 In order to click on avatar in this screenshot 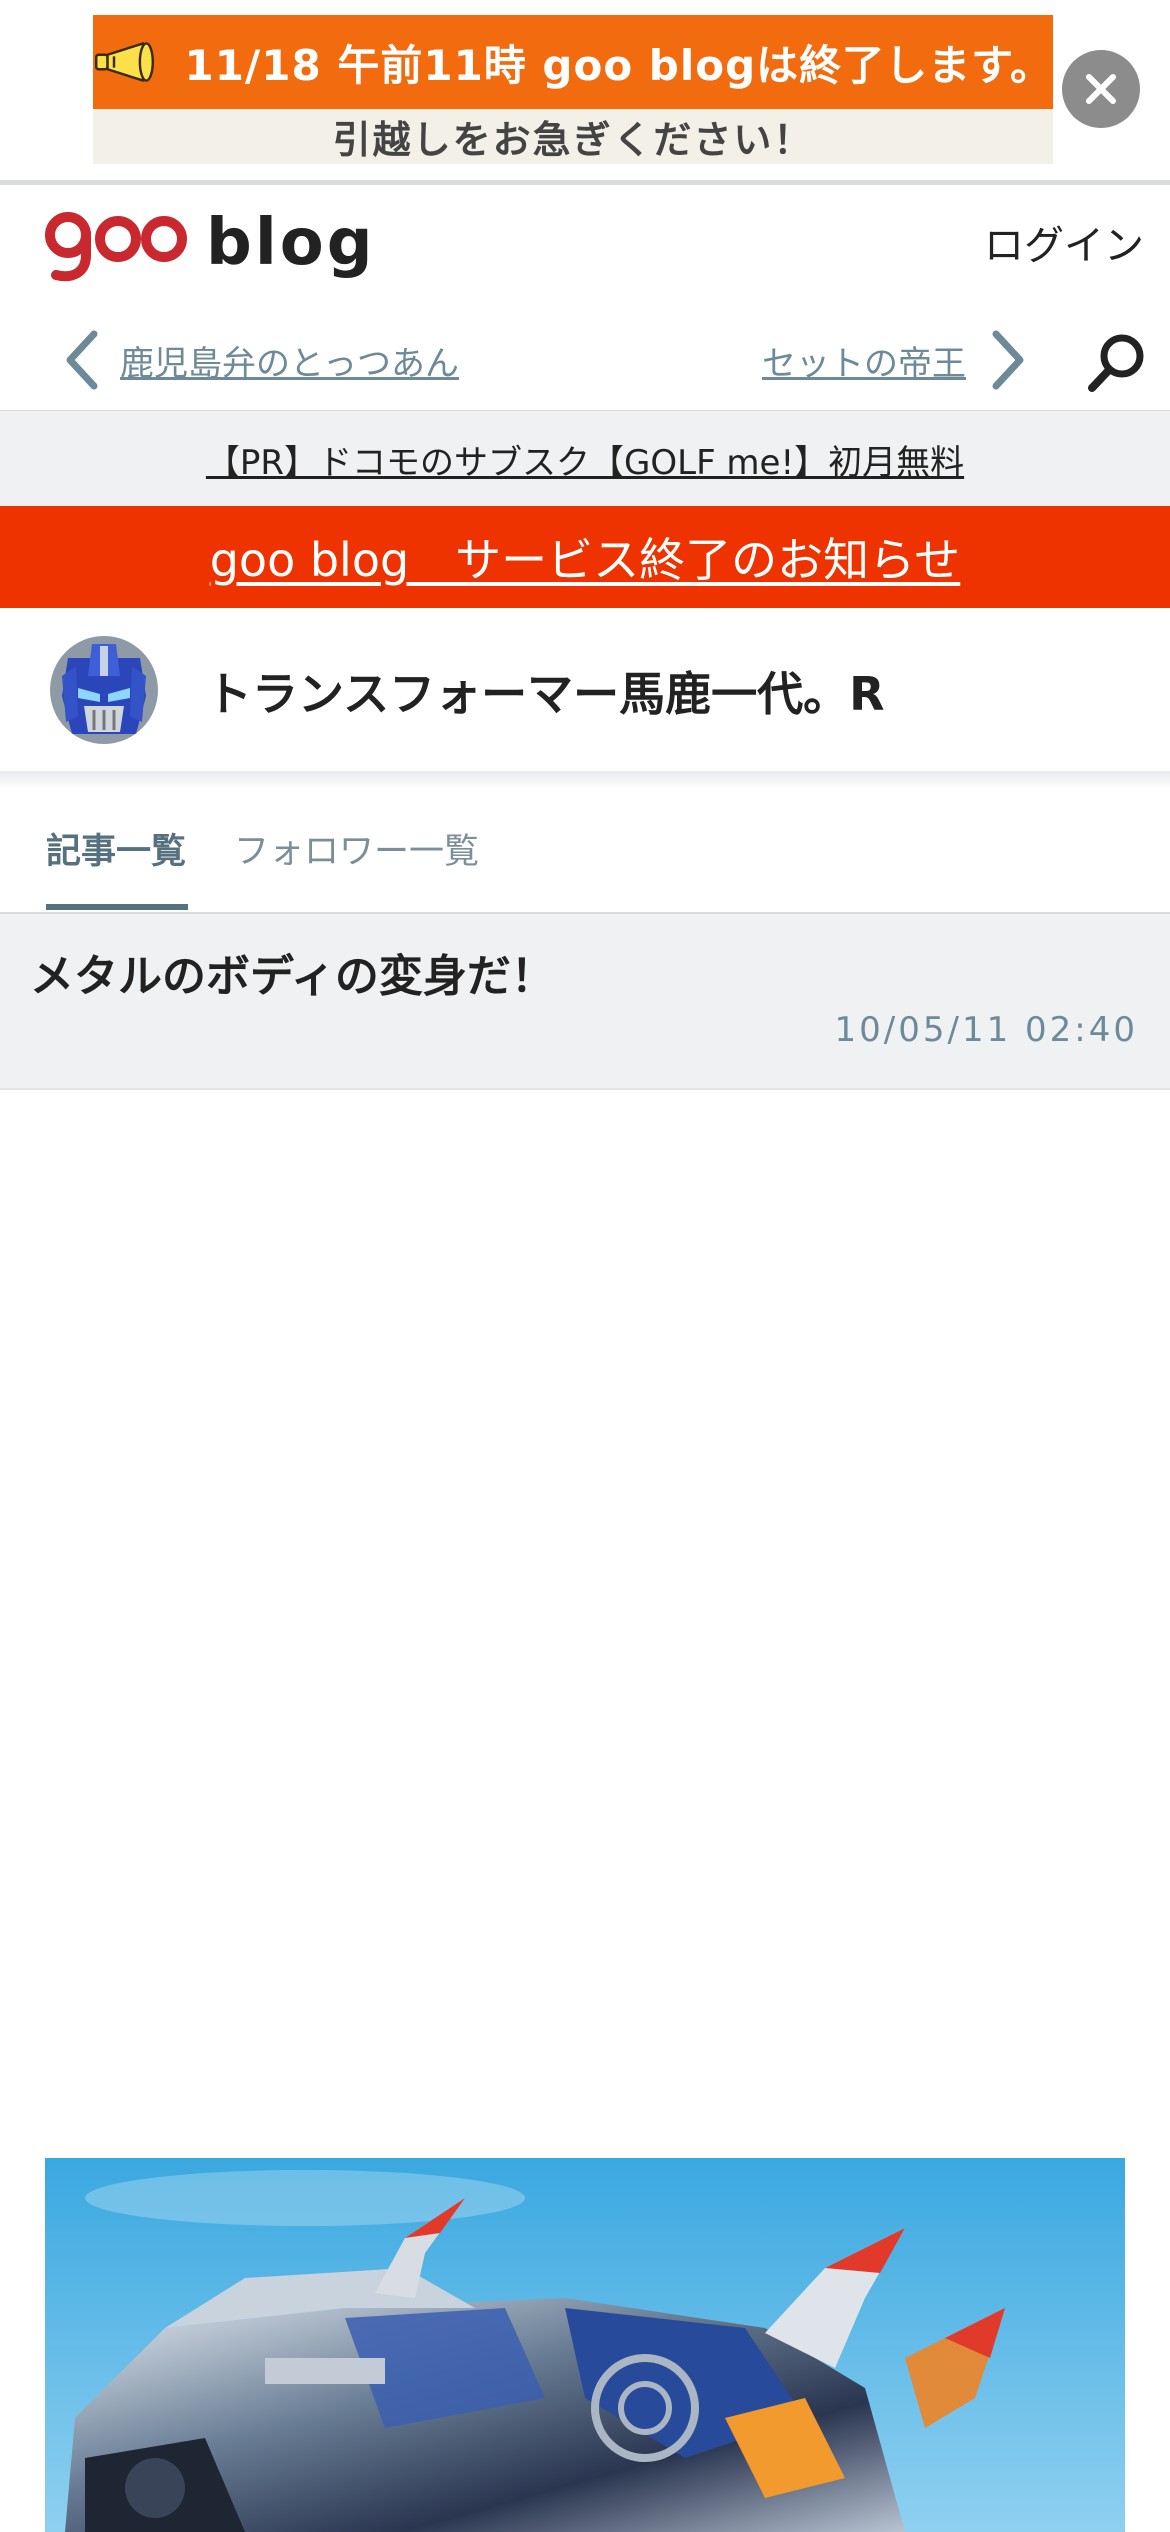, I will do `click(104, 690)`.